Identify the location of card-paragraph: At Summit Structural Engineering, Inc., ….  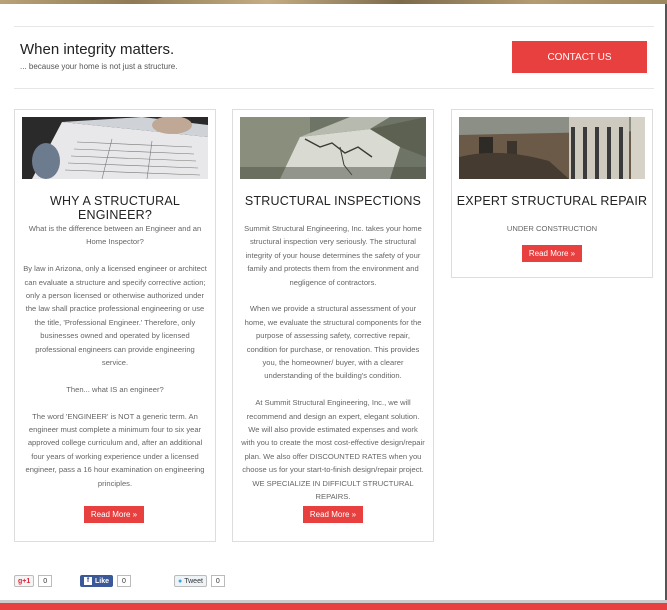
(333, 450).